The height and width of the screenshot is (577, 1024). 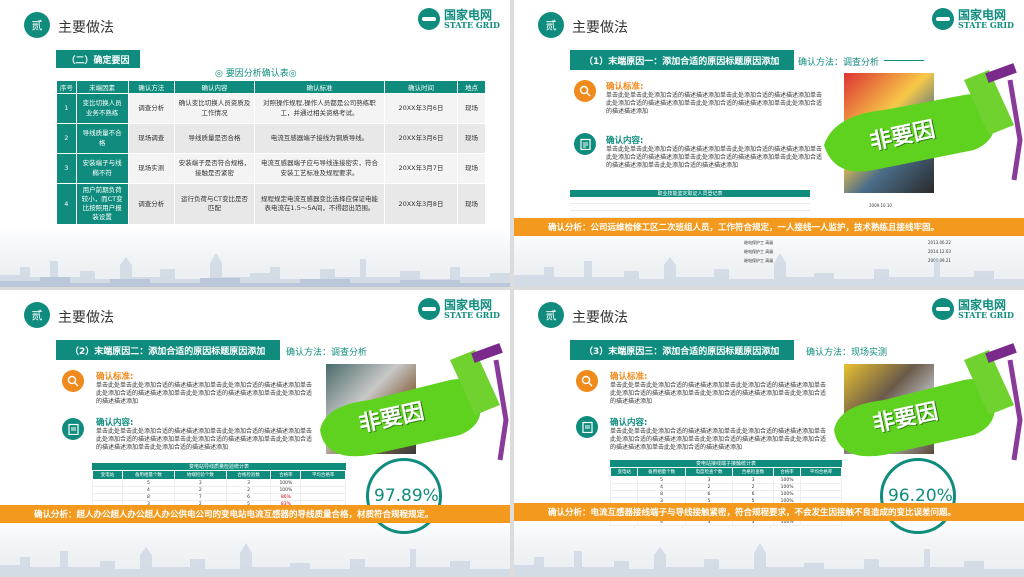 What do you see at coordinates (319, 87) in the screenshot?
I see `table-header-cell: 确认标准` at bounding box center [319, 87].